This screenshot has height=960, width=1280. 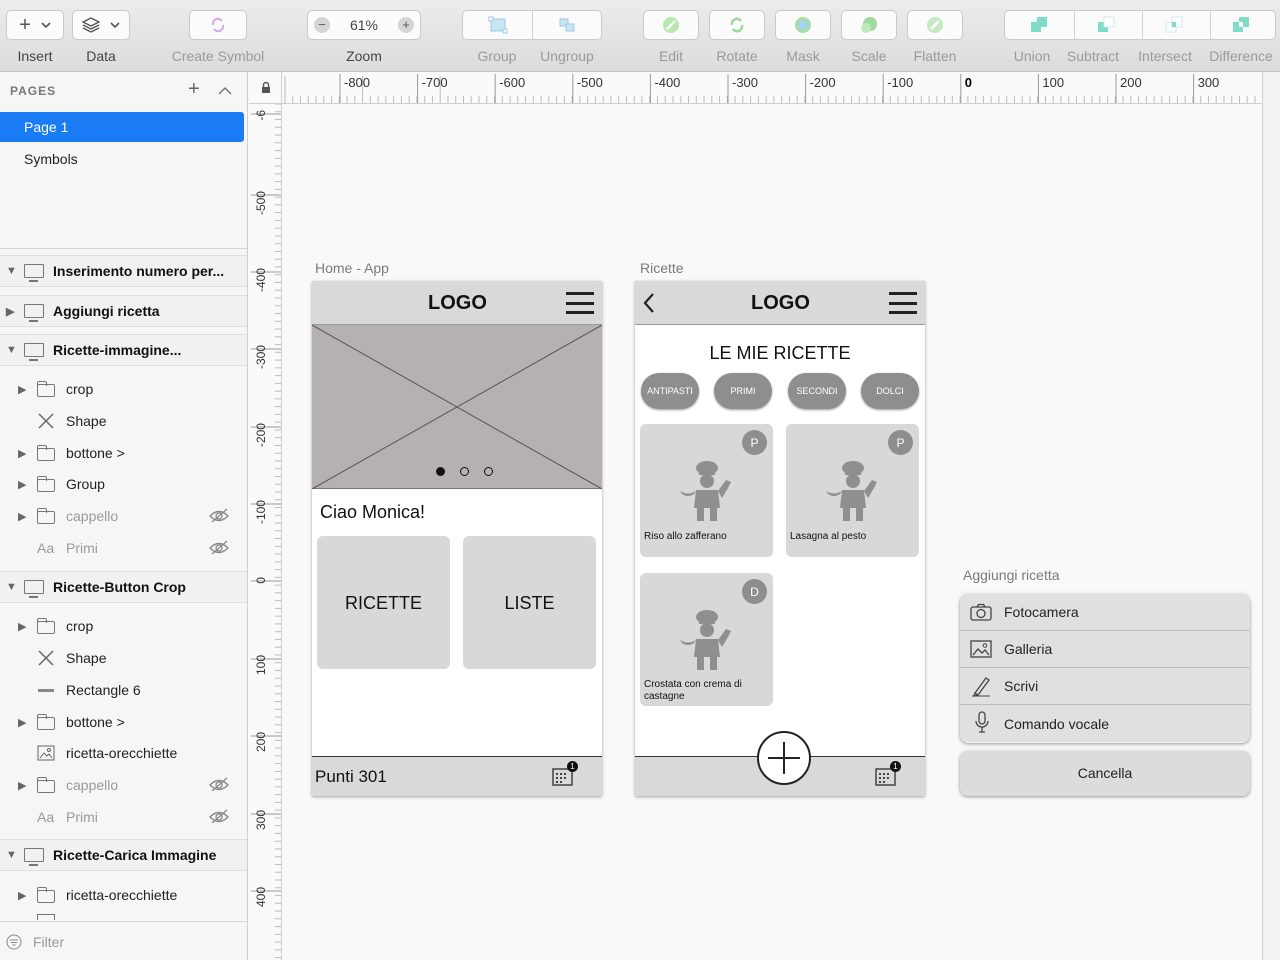 I want to click on group-button, so click(x=497, y=25).